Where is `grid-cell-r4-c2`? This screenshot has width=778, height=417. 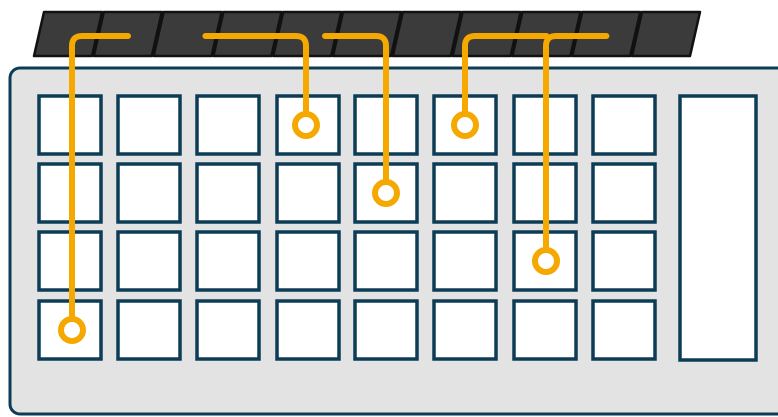
grid-cell-r4-c2 is located at coordinates (149, 330).